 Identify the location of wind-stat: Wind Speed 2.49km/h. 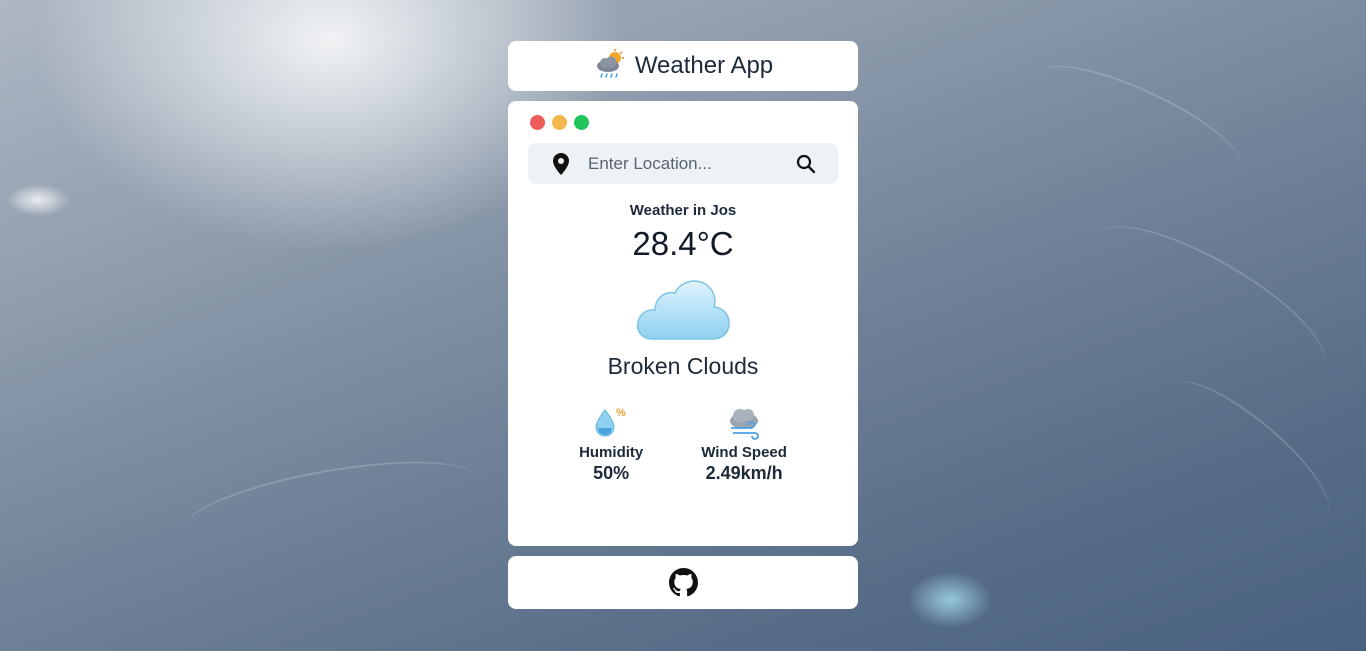
(744, 444).